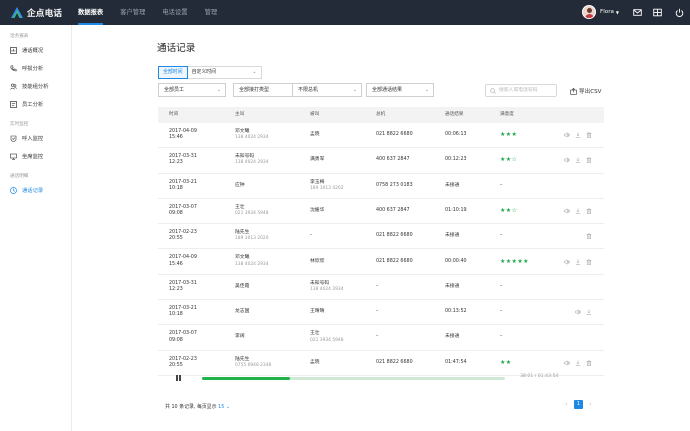  I want to click on table-row: 2017-03-21 10:18 龙志国 王晴晴 – 00:13:52 –, so click(381, 313).